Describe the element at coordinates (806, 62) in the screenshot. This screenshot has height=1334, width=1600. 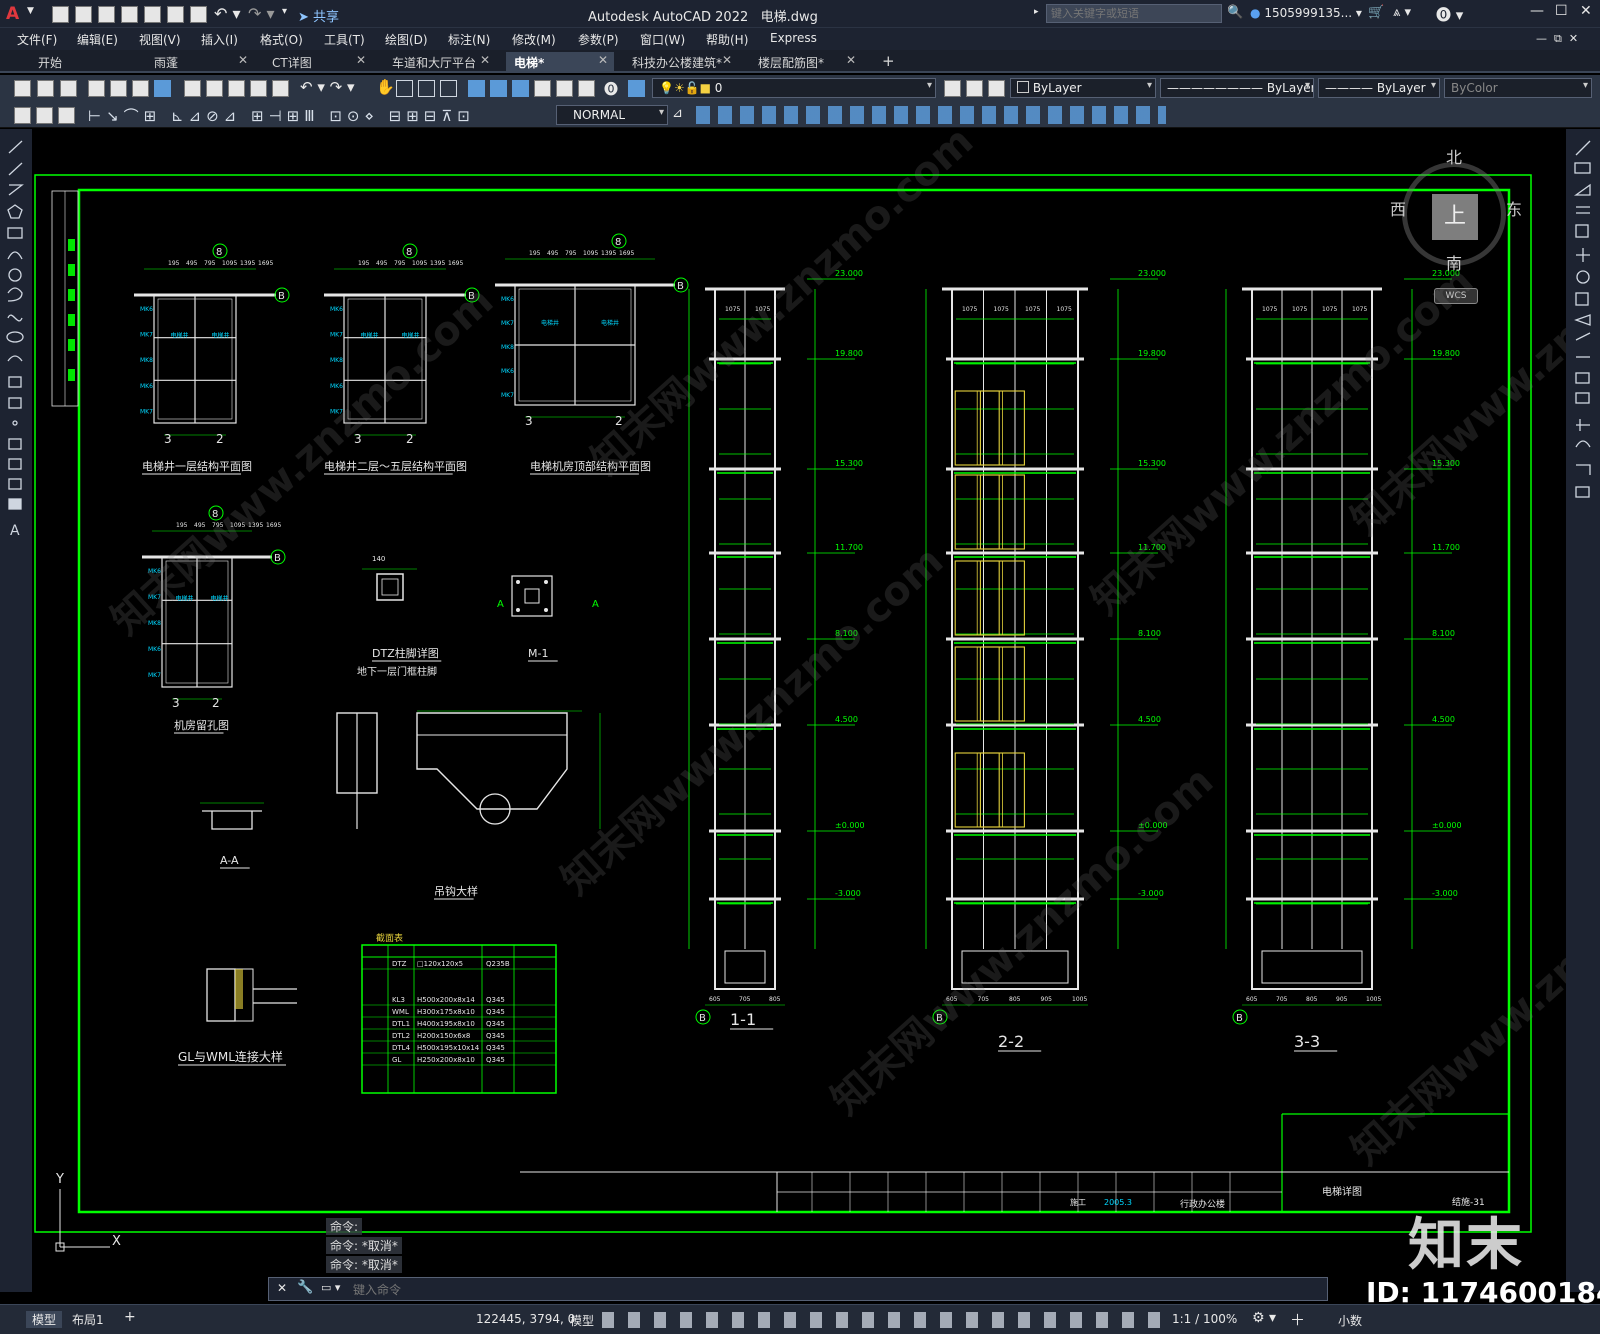
I see `tab-rebar: 楼层配筋图* ✕` at that location.